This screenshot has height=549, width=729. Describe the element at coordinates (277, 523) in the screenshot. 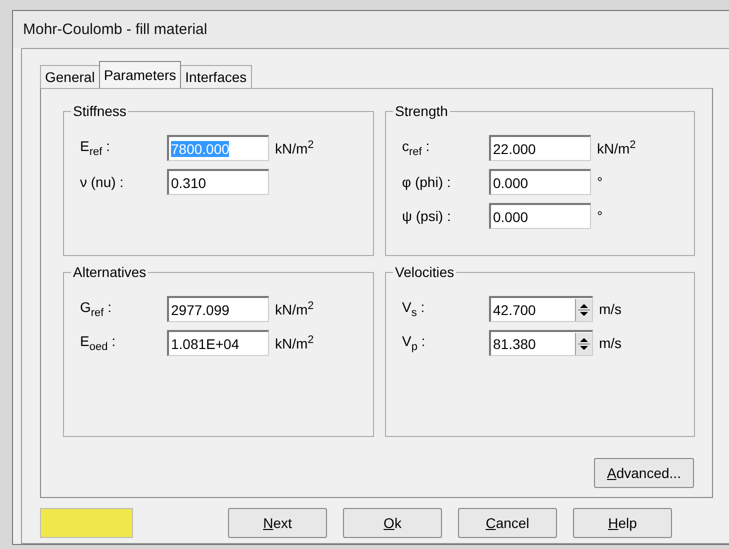

I see `dialog-button: Next` at that location.